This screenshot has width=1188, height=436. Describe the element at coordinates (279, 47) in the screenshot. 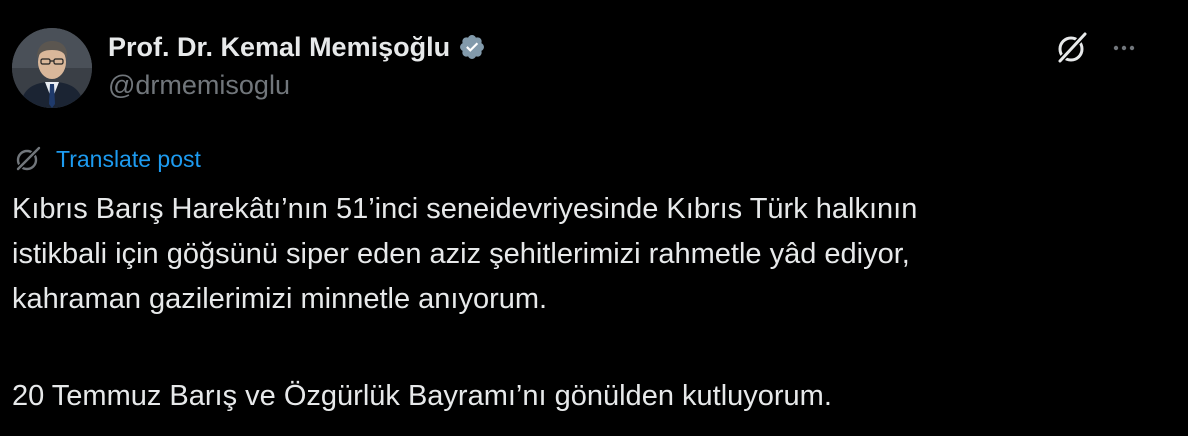

I see `author-display-name: Prof. Dr. Kemal Memişoğlu` at that location.